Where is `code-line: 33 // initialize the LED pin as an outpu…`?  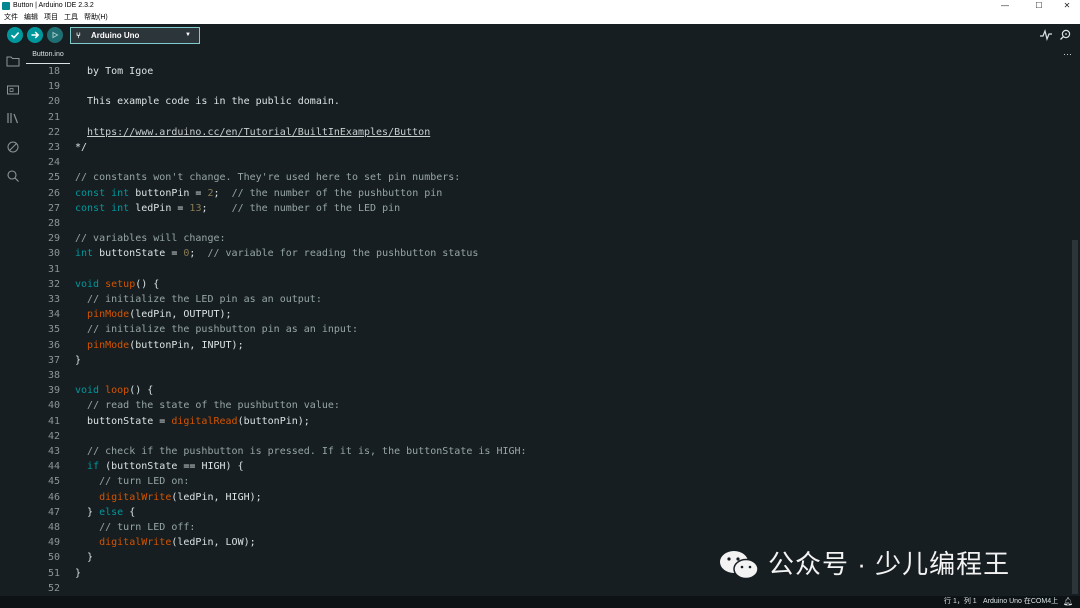
code-line: 33 // initialize the LED pin as an outpu… is located at coordinates (546, 299).